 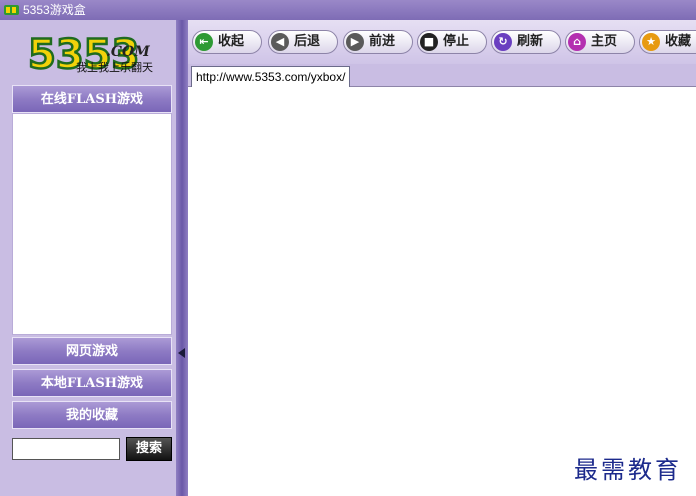 I want to click on local-flash-games-button: 本地FLASH游戏, so click(x=92, y=383).